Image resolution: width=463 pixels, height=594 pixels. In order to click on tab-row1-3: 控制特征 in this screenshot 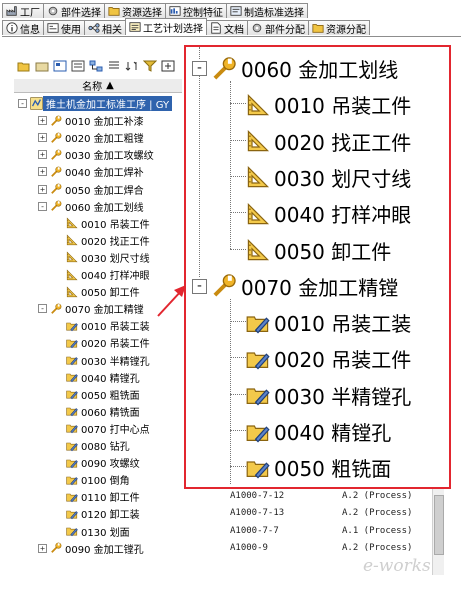, I will do `click(196, 11)`.